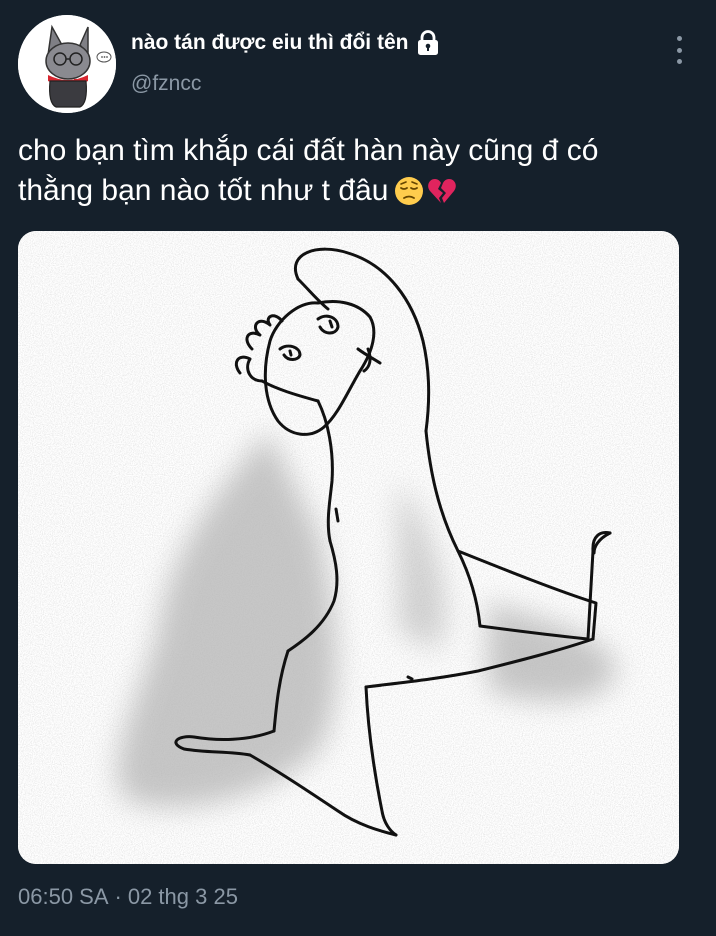 This screenshot has width=716, height=936. Describe the element at coordinates (679, 38) in the screenshot. I see `more-vertical-icon` at that location.